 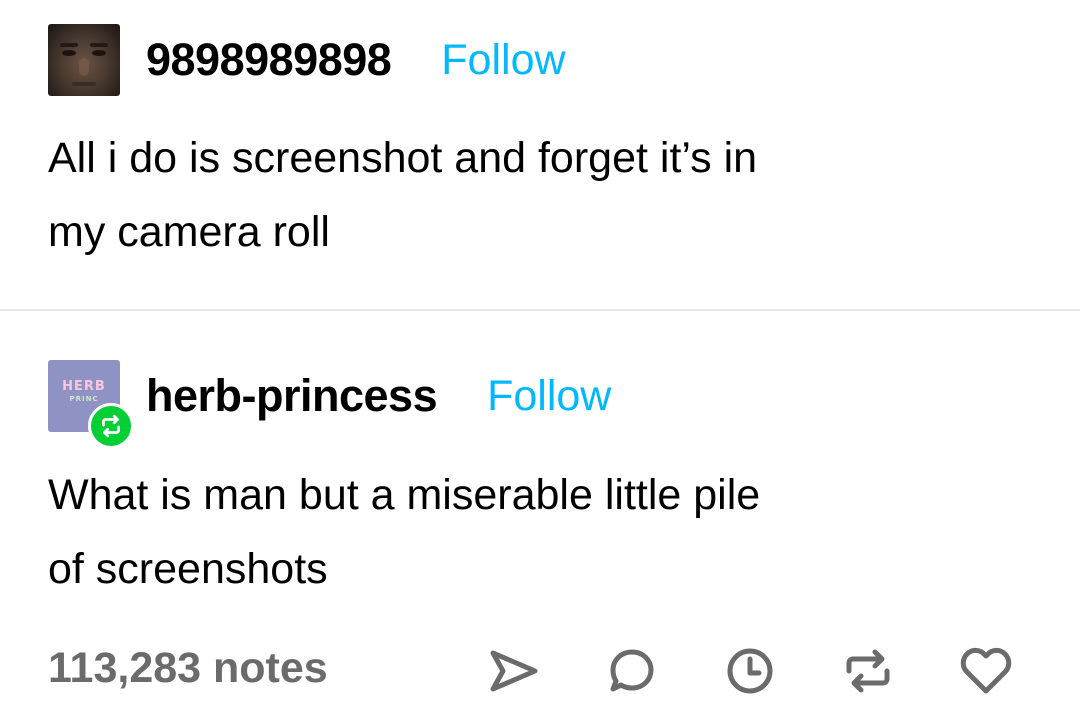 I want to click on username: 9898989898, so click(x=269, y=60).